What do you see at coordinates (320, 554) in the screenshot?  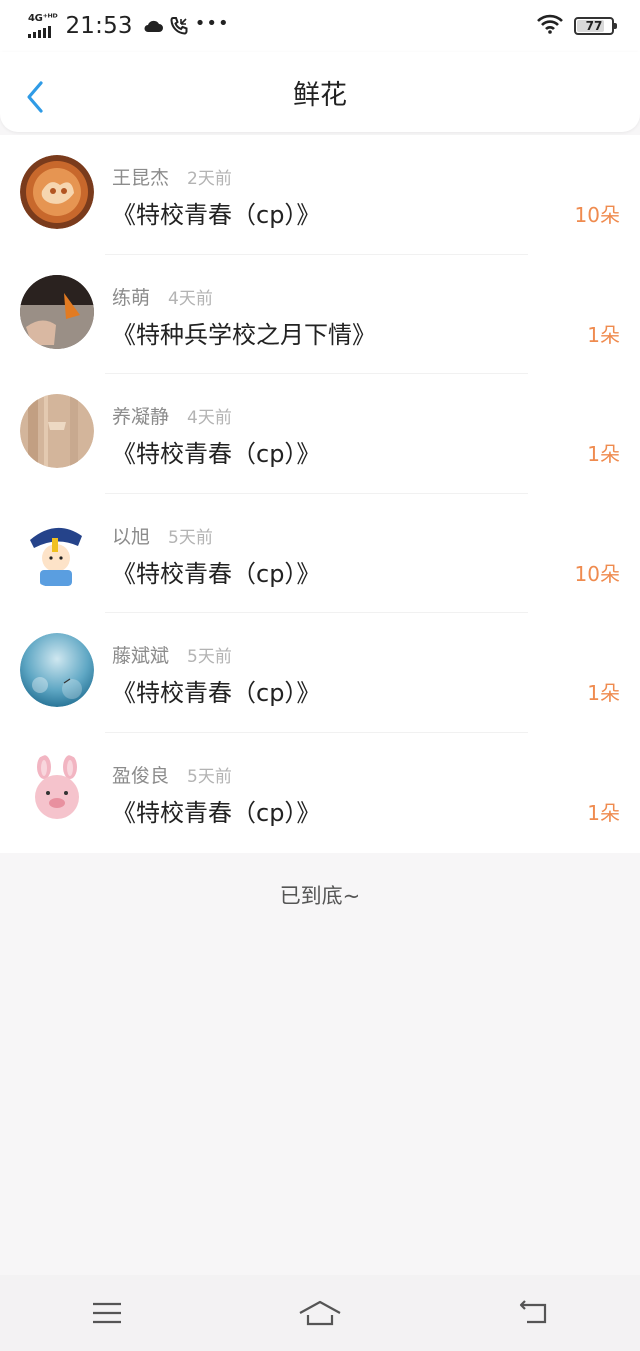 I see `list-item: 以旭 5天前 《特校青春（cp）》 10朵` at bounding box center [320, 554].